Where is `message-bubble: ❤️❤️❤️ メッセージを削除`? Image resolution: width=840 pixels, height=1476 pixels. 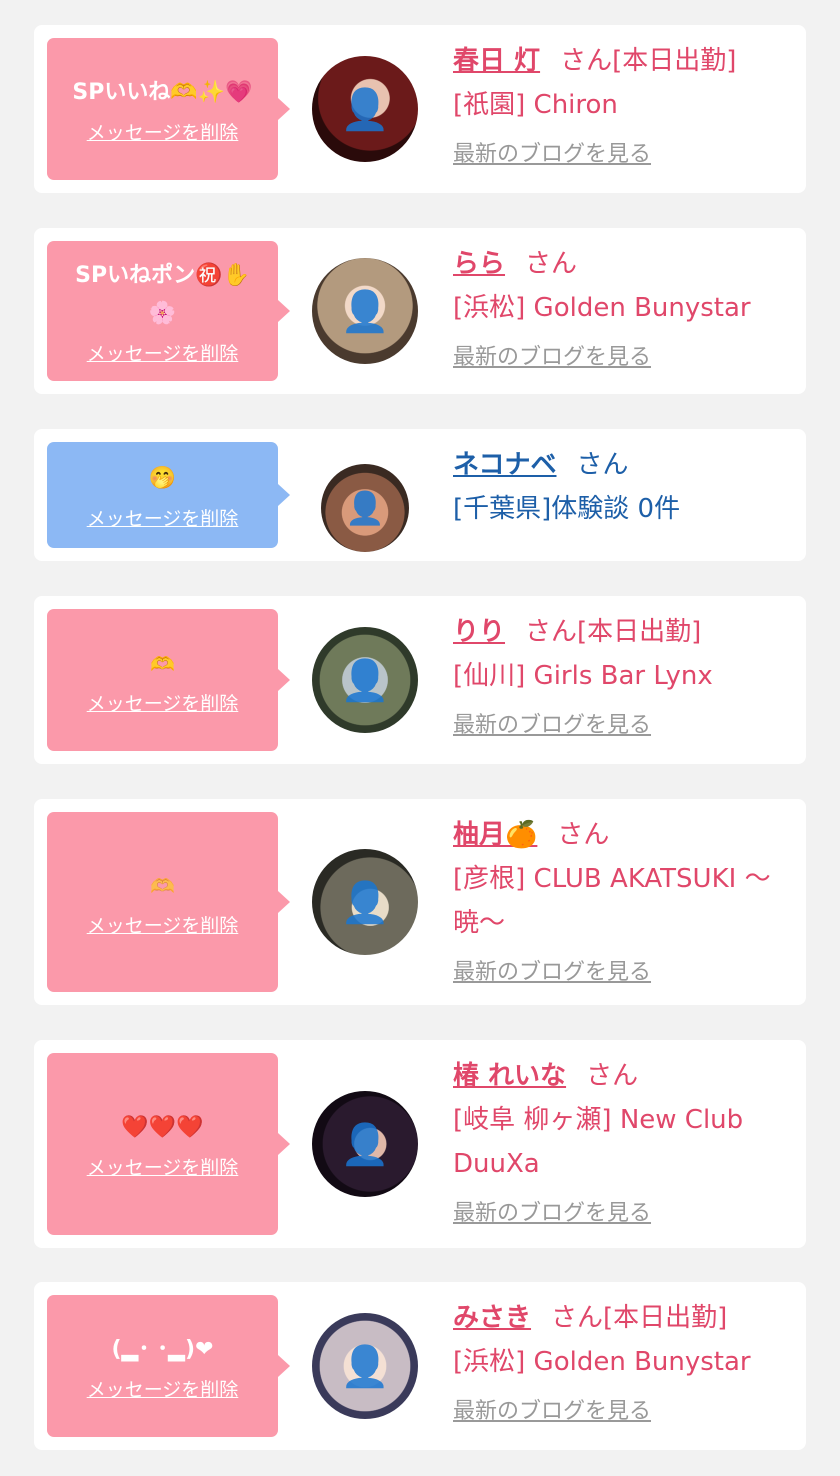
message-bubble: ❤️❤️❤️ メッセージを削除 is located at coordinates (168, 1144).